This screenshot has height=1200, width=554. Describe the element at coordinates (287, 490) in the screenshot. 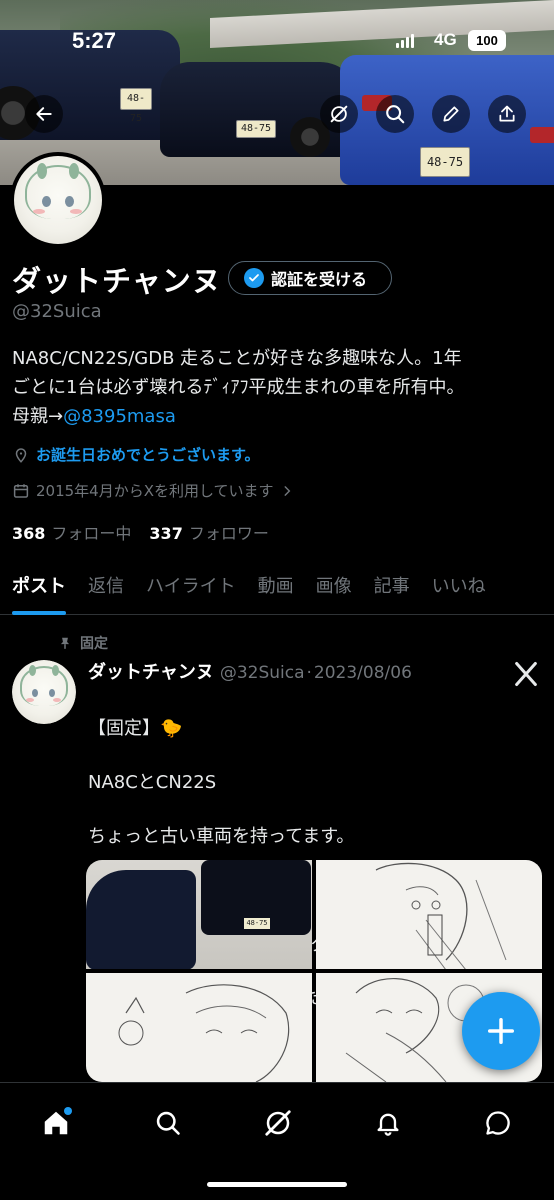

I see `chevron-right-icon` at that location.